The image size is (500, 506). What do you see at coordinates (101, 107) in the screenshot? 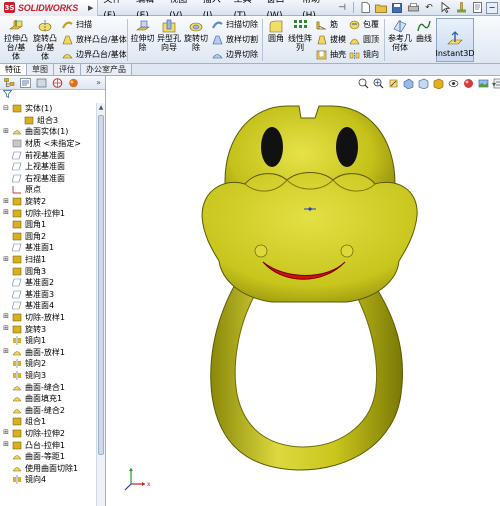
I see `scroll-up-icon: ▲` at bounding box center [101, 107].